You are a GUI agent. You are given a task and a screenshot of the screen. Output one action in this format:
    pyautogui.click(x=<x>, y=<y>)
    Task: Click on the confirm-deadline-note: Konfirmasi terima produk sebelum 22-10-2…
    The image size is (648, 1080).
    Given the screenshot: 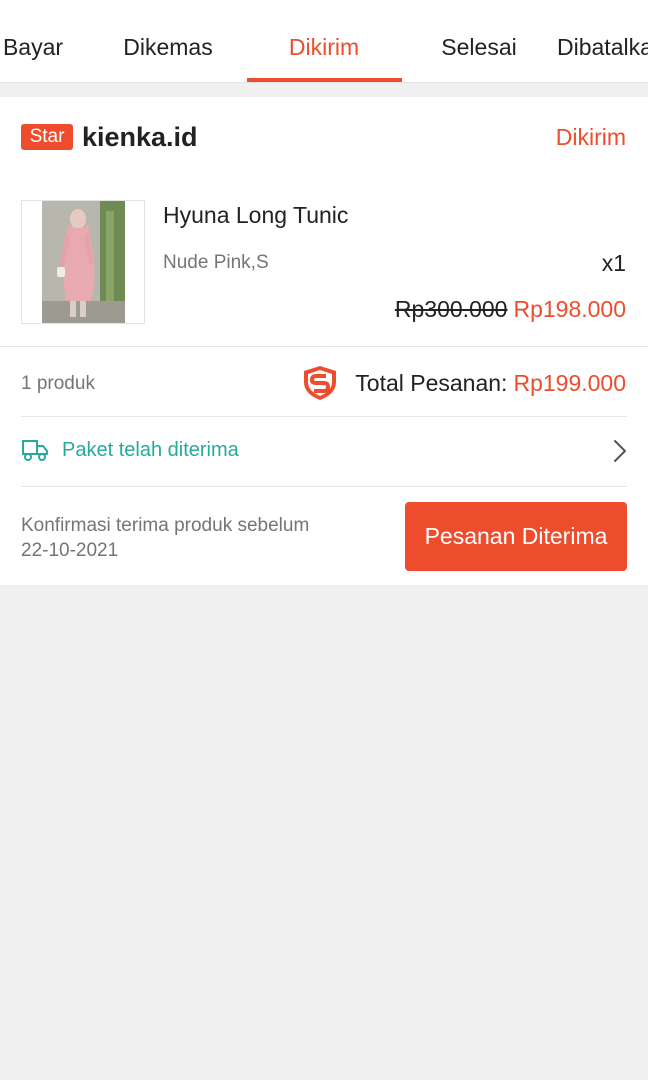 What is the action you would take?
    pyautogui.click(x=201, y=538)
    